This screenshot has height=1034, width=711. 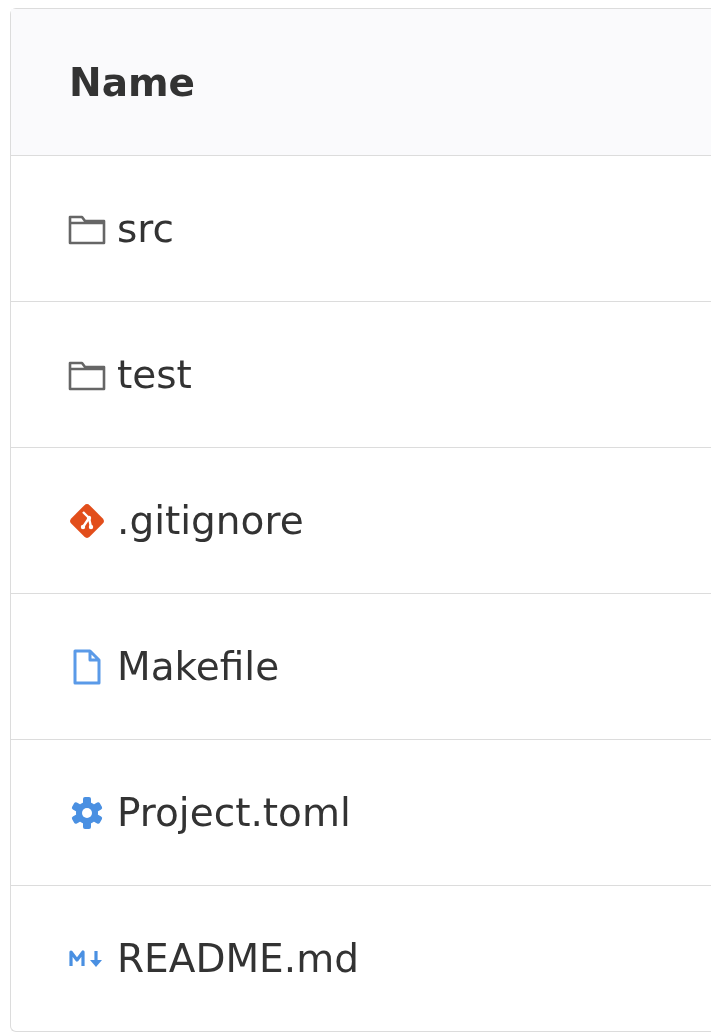 I want to click on gear-icon, so click(x=87, y=812).